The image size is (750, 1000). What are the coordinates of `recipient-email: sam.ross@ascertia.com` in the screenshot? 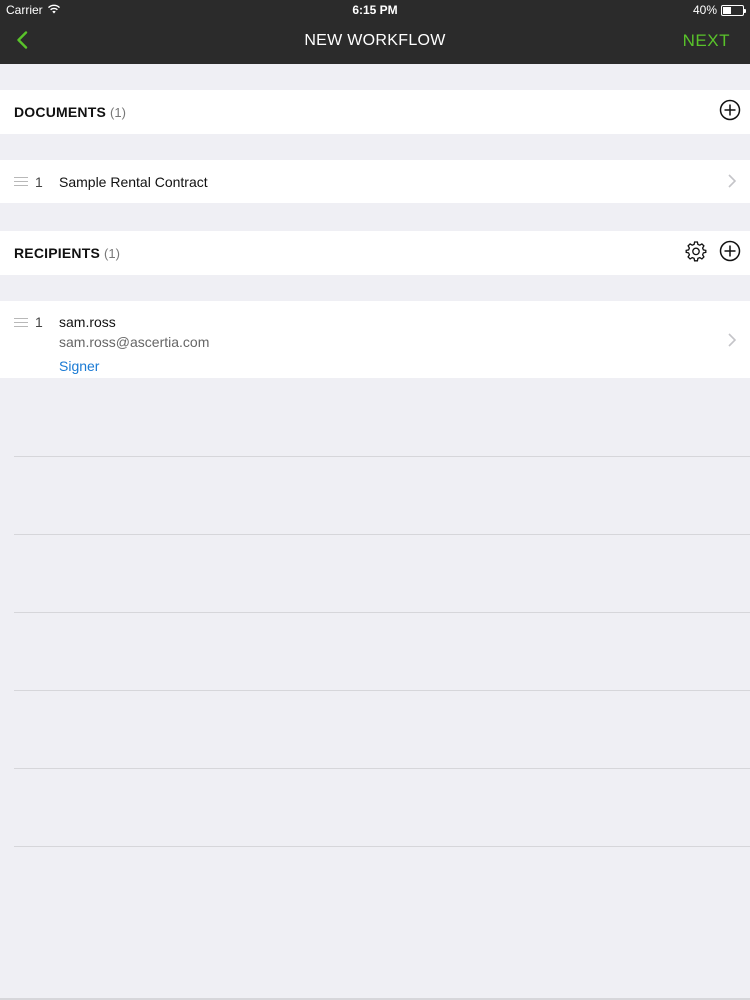 It's located at (134, 342).